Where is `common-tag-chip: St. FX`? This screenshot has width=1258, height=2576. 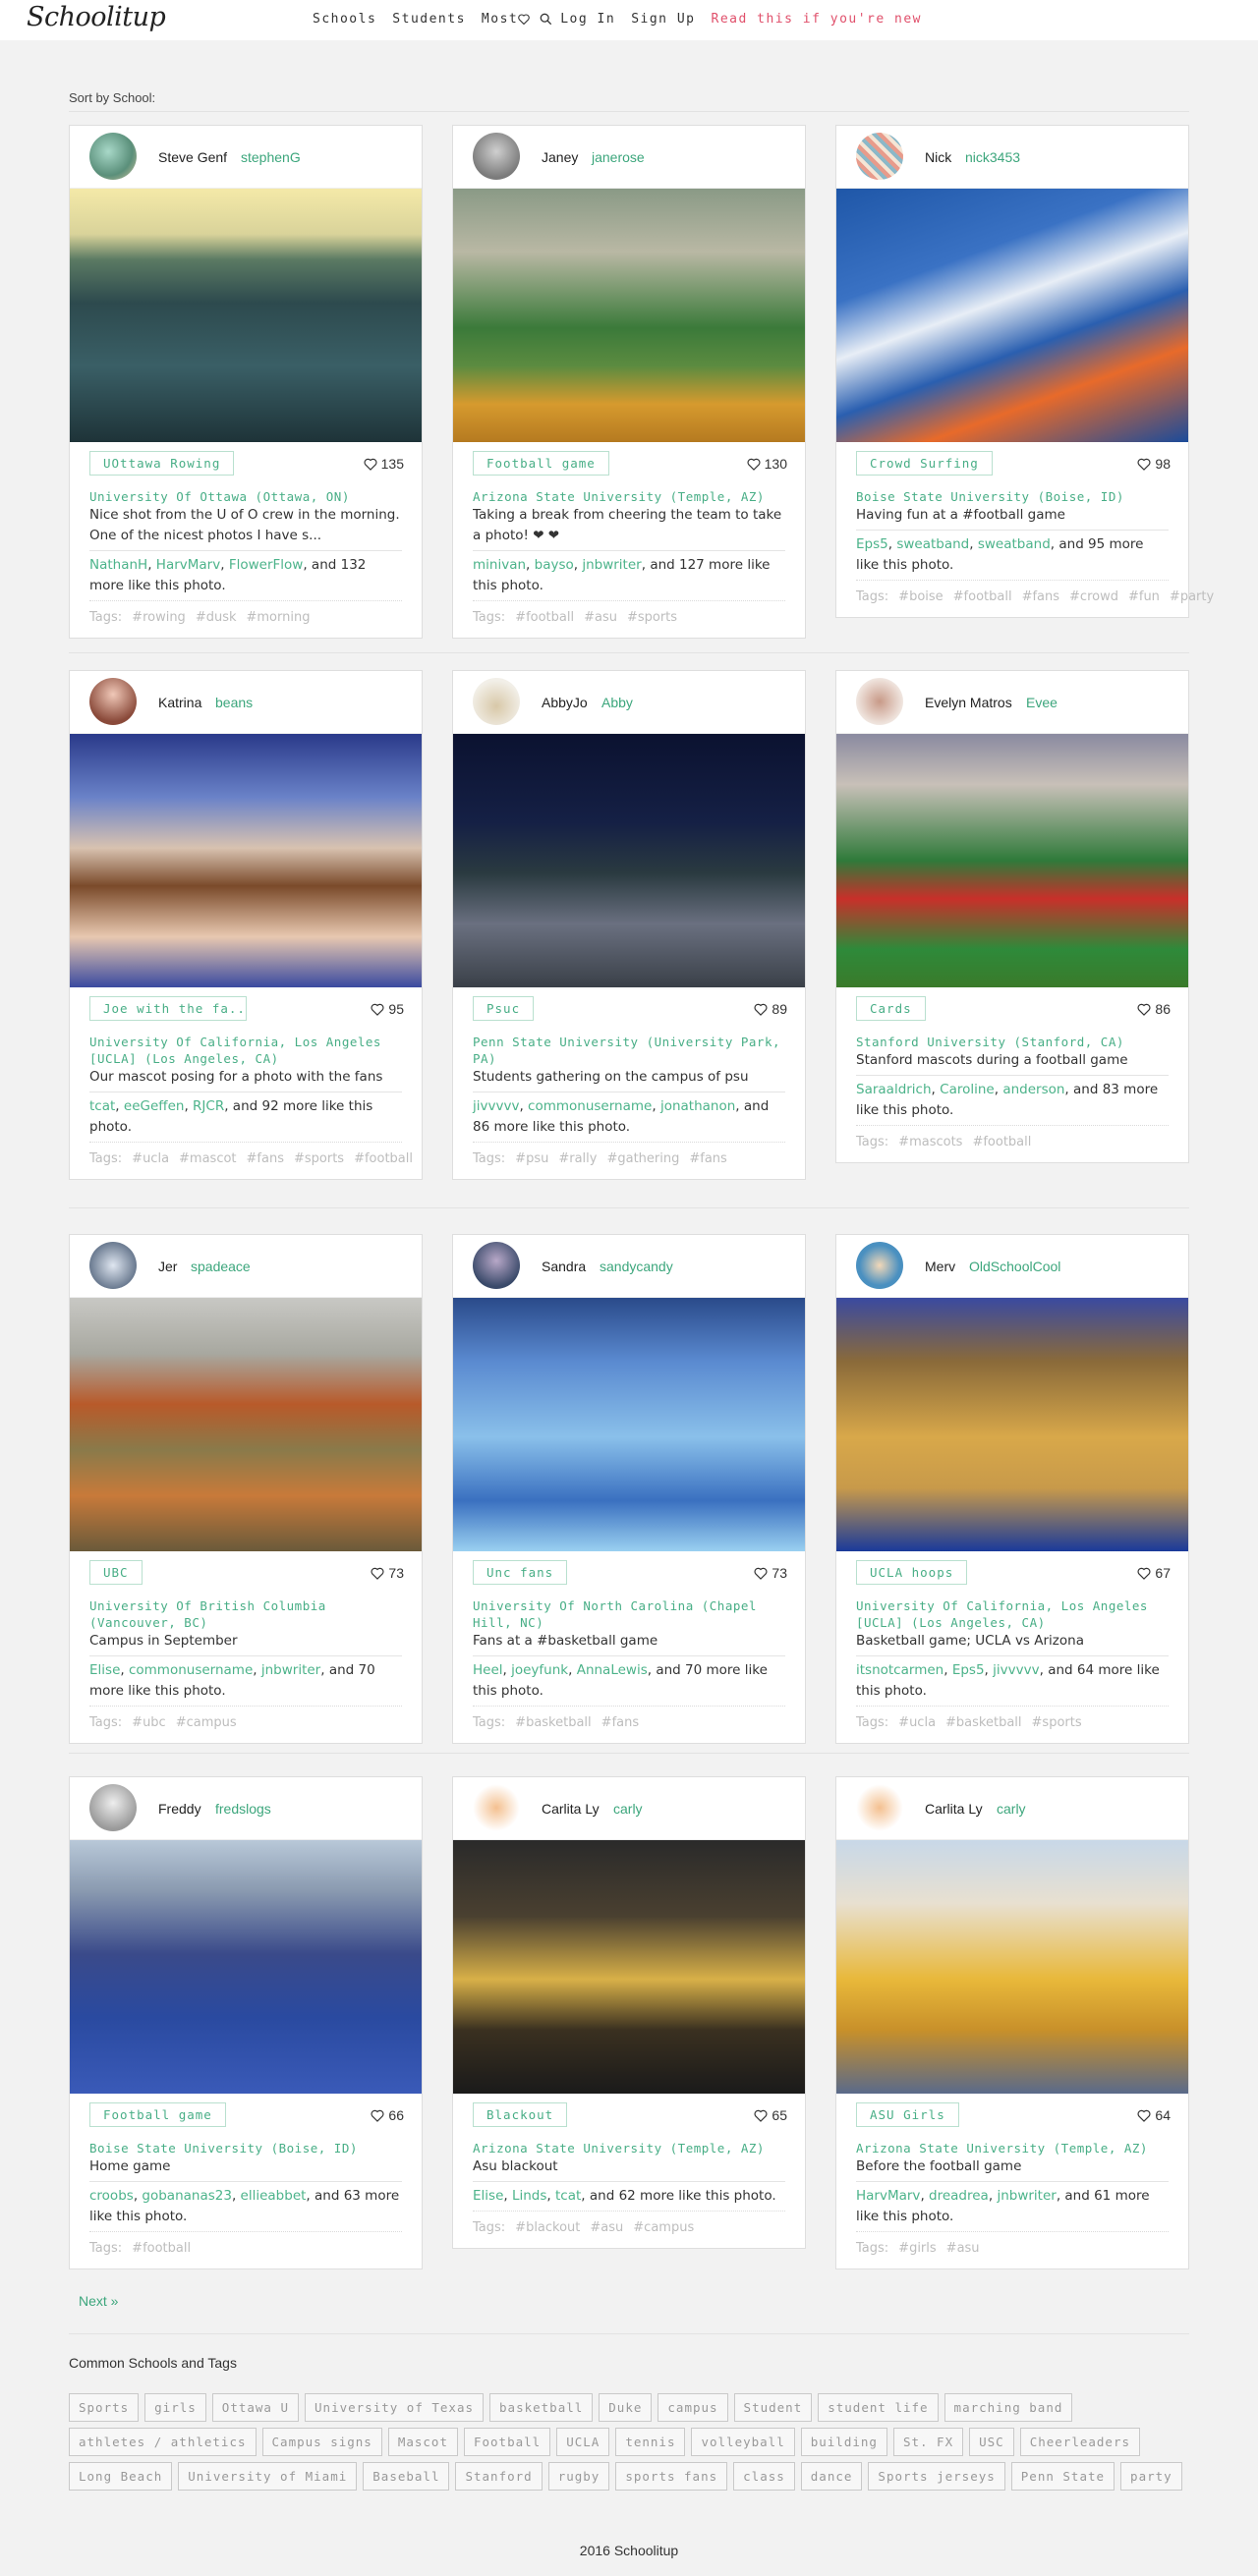
common-tag-chip: St. FX is located at coordinates (928, 2442).